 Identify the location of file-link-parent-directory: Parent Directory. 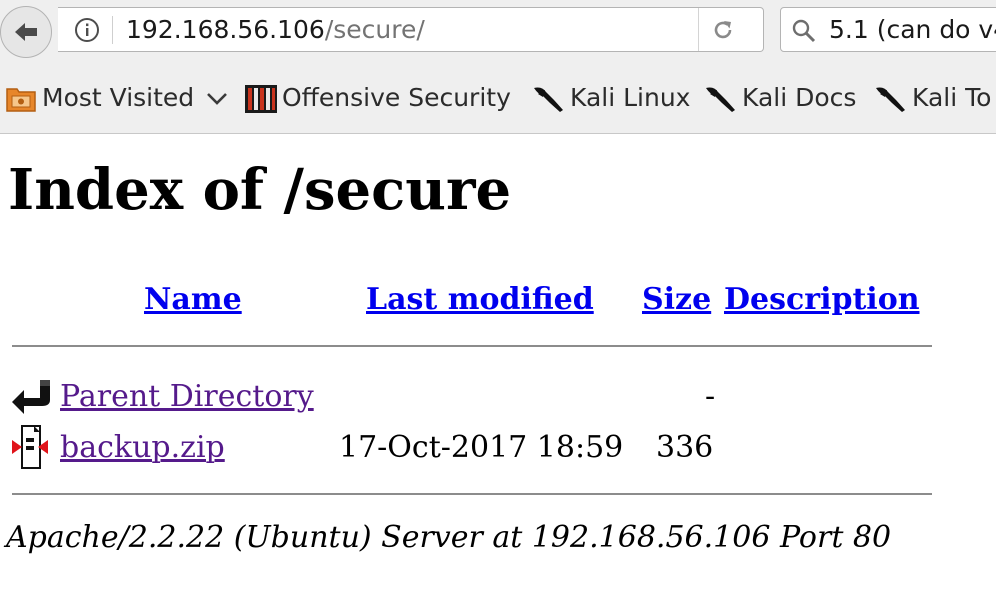
(187, 397).